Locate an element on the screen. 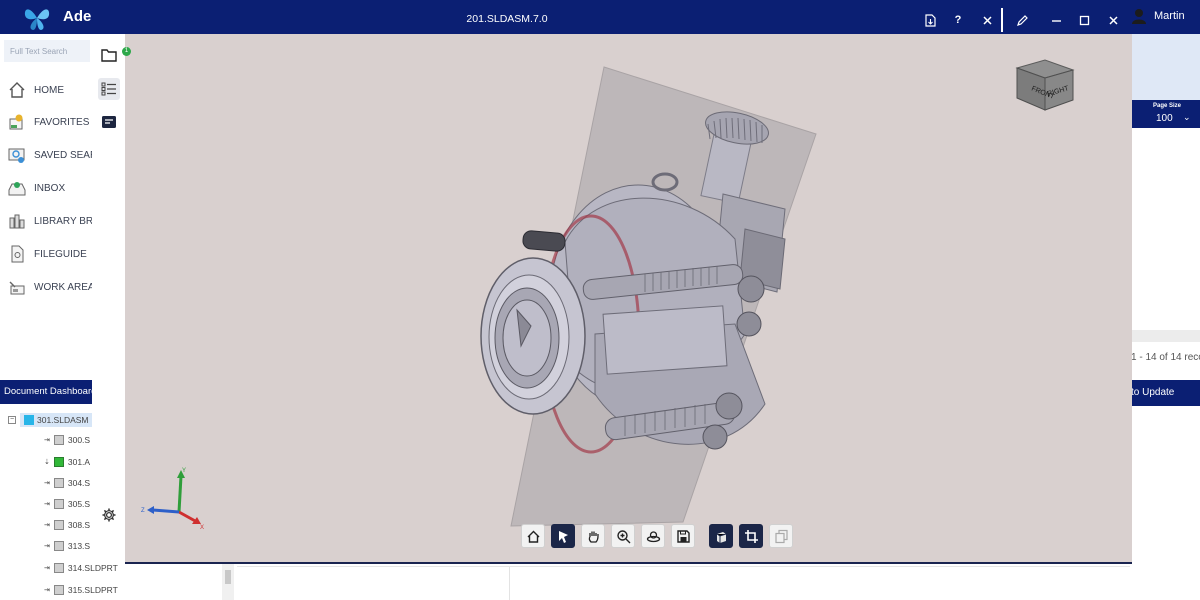 This screenshot has width=1200, height=600. tree-item: ⇥ 300.S is located at coordinates (67, 440).